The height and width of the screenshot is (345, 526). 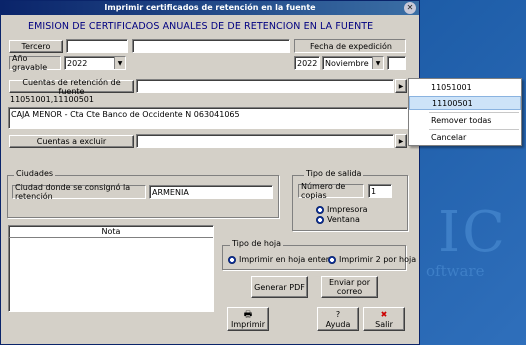 What do you see at coordinates (384, 324) in the screenshot?
I see `salir-label: Salir` at bounding box center [384, 324].